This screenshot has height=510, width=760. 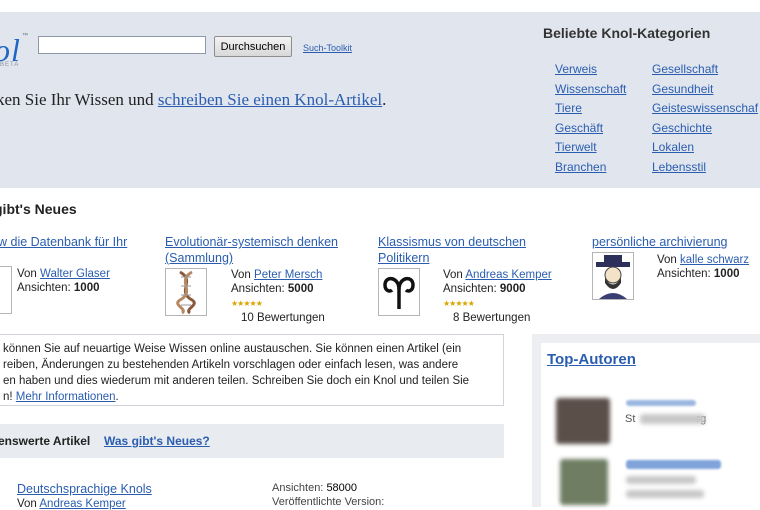 I want to click on category-link: Branchen, so click(x=580, y=167).